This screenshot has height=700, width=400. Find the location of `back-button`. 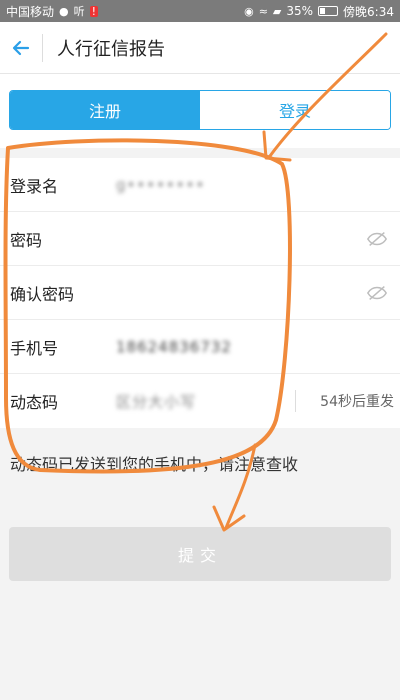

back-button is located at coordinates (21, 48).